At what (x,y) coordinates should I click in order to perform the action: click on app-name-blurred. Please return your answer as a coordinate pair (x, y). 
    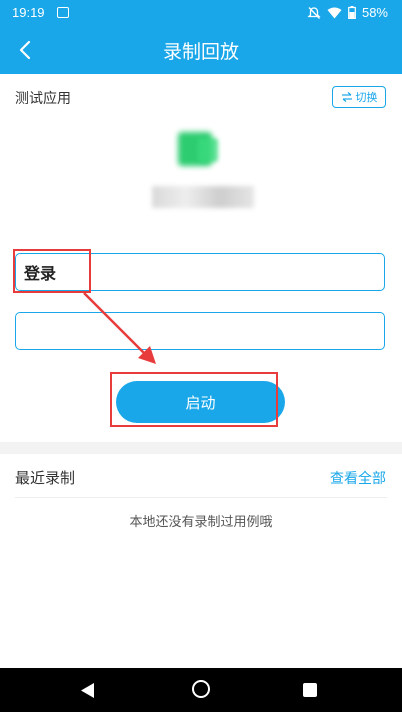
    Looking at the image, I should click on (203, 197).